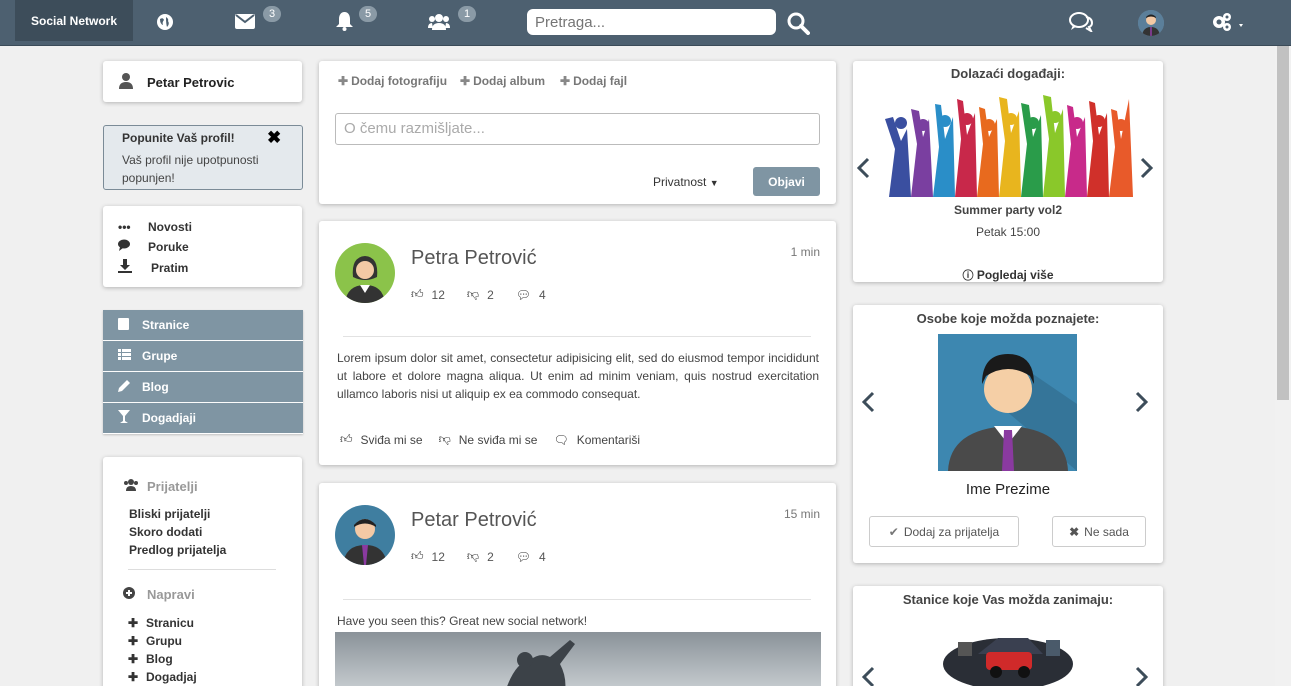 This screenshot has width=1291, height=686. Describe the element at coordinates (135, 594) in the screenshot. I see `plus-circle-icon` at that location.